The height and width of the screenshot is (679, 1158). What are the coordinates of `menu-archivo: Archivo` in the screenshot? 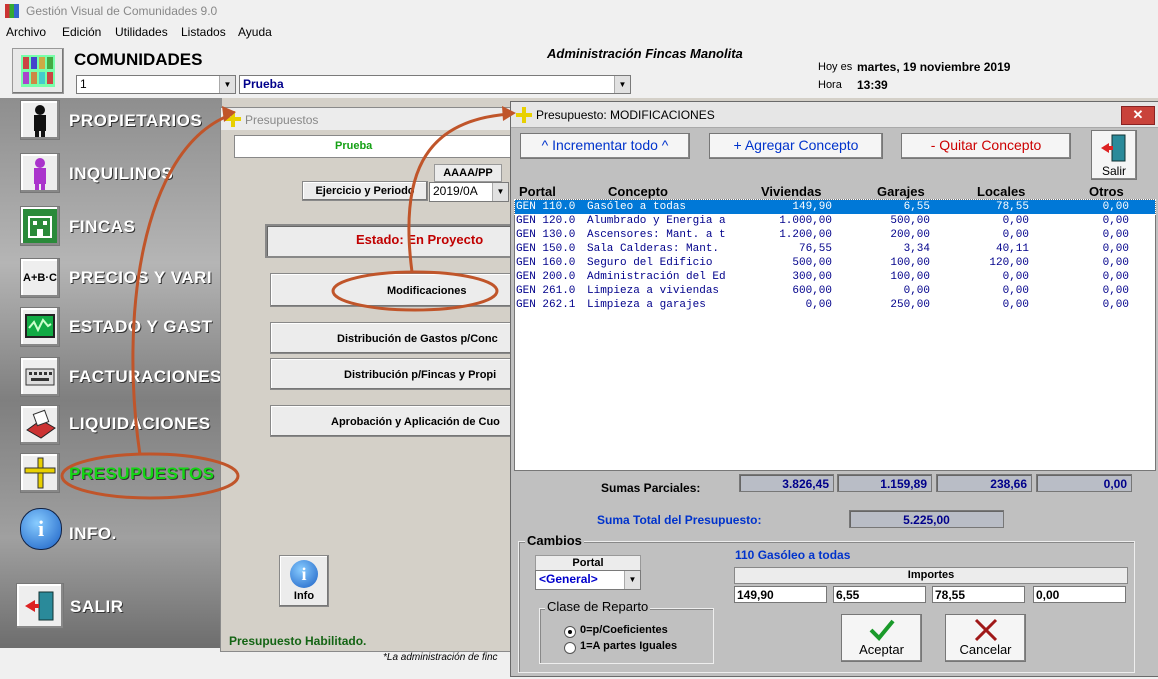 It's located at (26, 32).